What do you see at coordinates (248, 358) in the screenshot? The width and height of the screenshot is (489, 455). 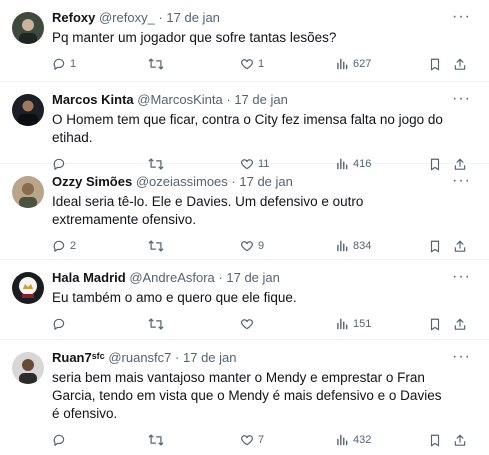 I see `tweet-header: Ruan7ˢᶠᶜ @ruansfc7 · 17 de jan` at bounding box center [248, 358].